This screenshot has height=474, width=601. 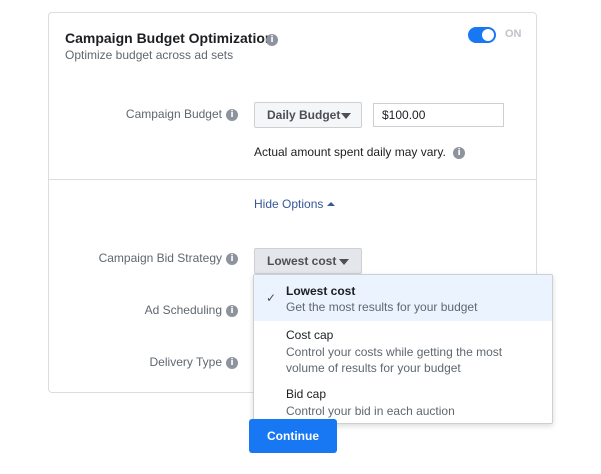 I want to click on bid-strategy-dropdown: Lowest cost, so click(x=308, y=261).